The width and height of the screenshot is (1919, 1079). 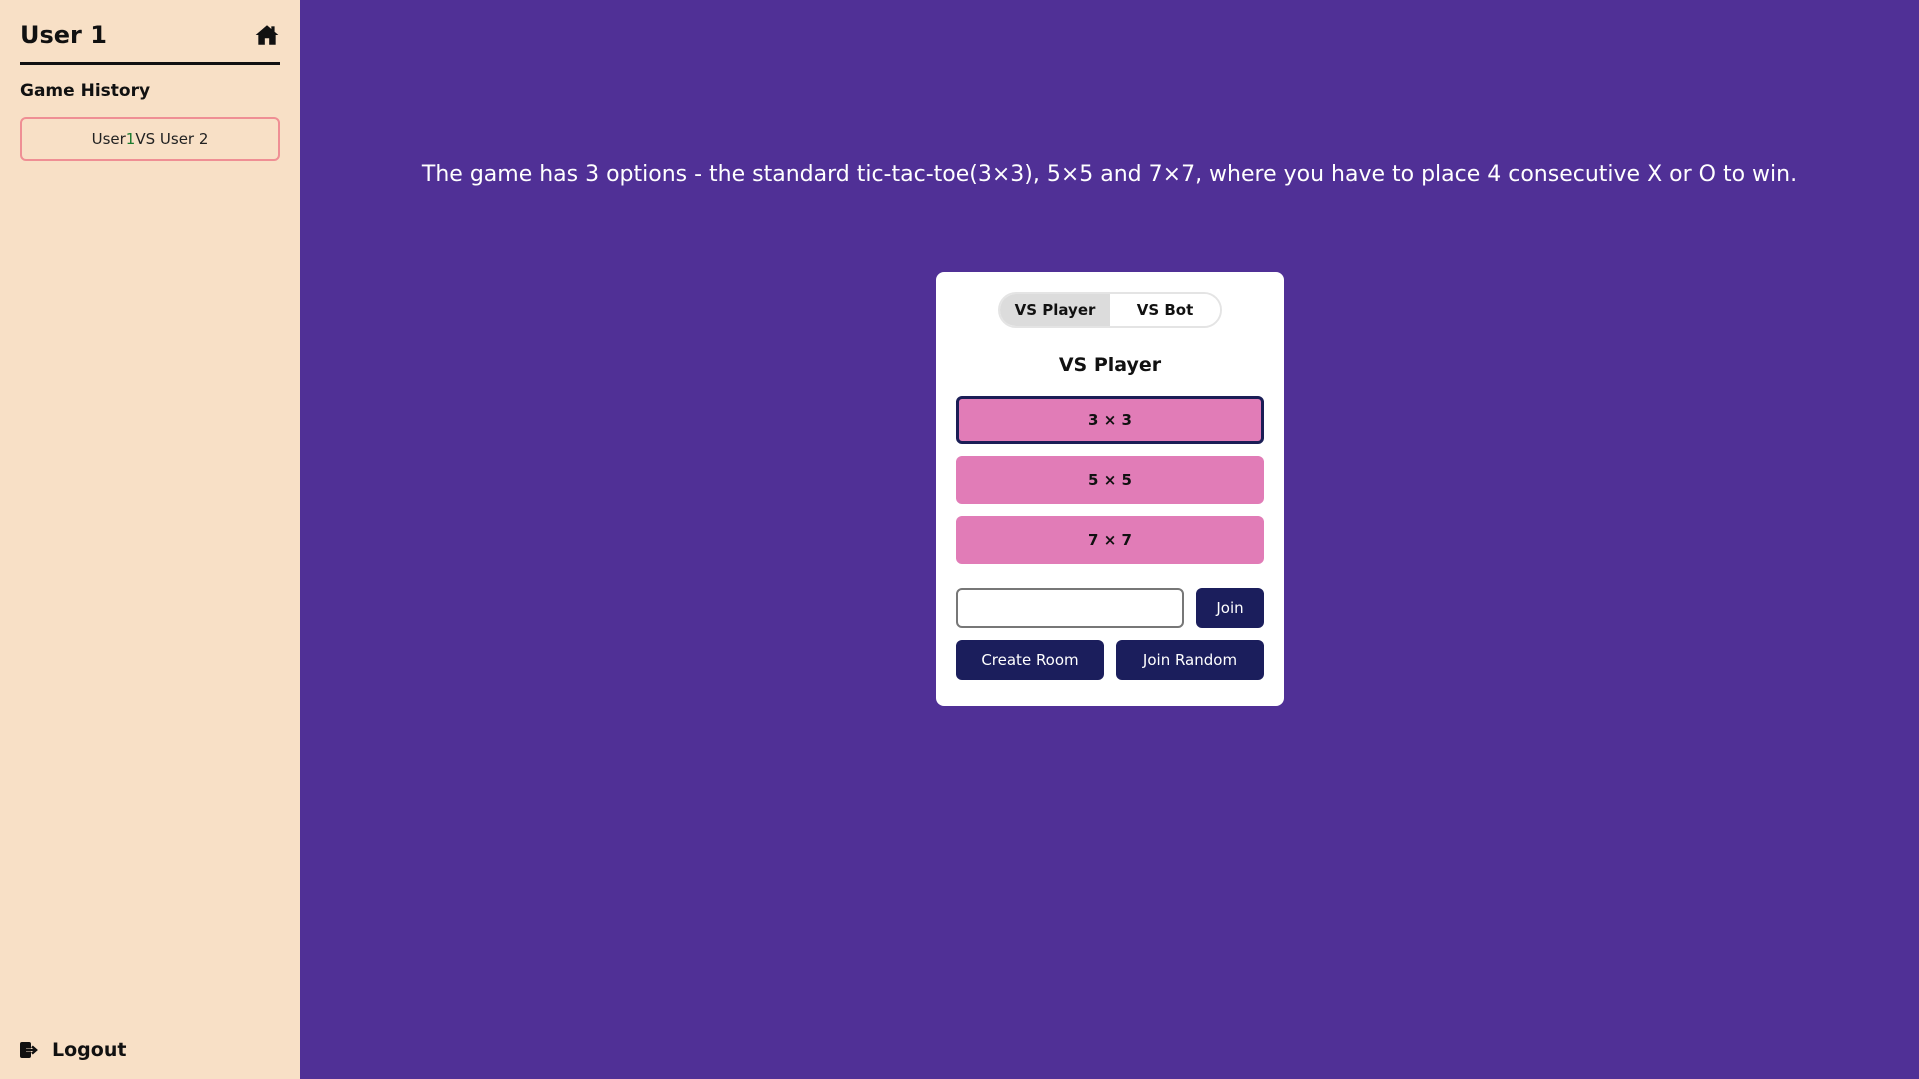 What do you see at coordinates (63, 35) in the screenshot?
I see `user-name: User 1` at bounding box center [63, 35].